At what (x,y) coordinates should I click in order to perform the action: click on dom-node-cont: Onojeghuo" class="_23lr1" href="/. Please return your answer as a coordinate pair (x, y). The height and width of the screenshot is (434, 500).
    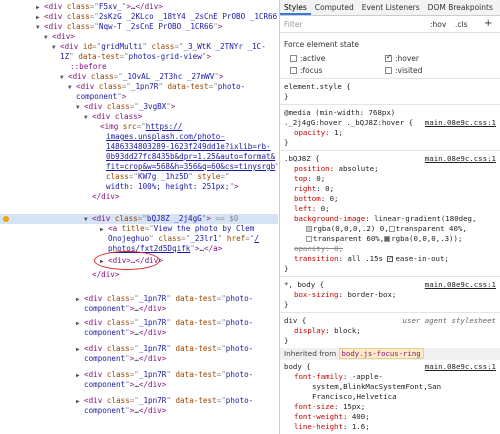
    Looking at the image, I should click on (183, 238).